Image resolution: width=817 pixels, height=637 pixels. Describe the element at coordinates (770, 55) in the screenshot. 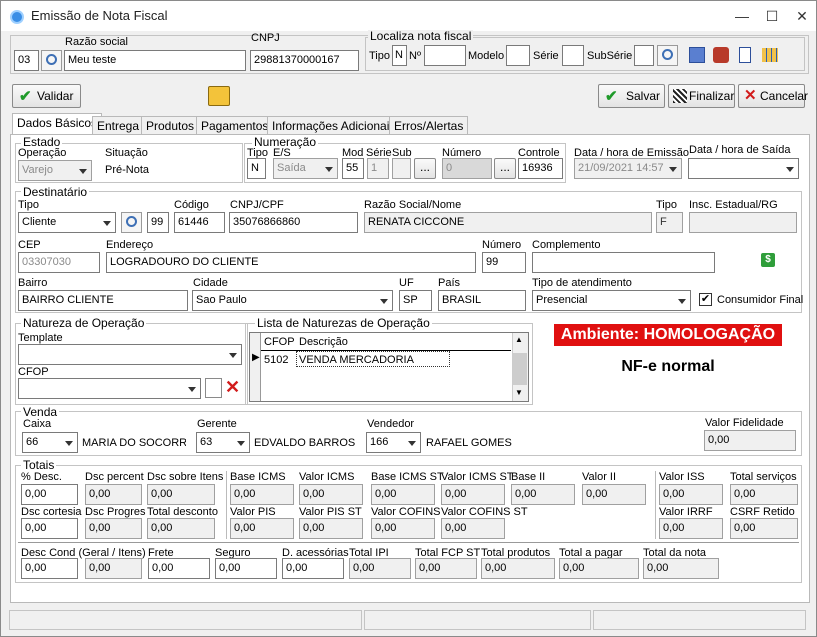

I see `grid-icon` at that location.